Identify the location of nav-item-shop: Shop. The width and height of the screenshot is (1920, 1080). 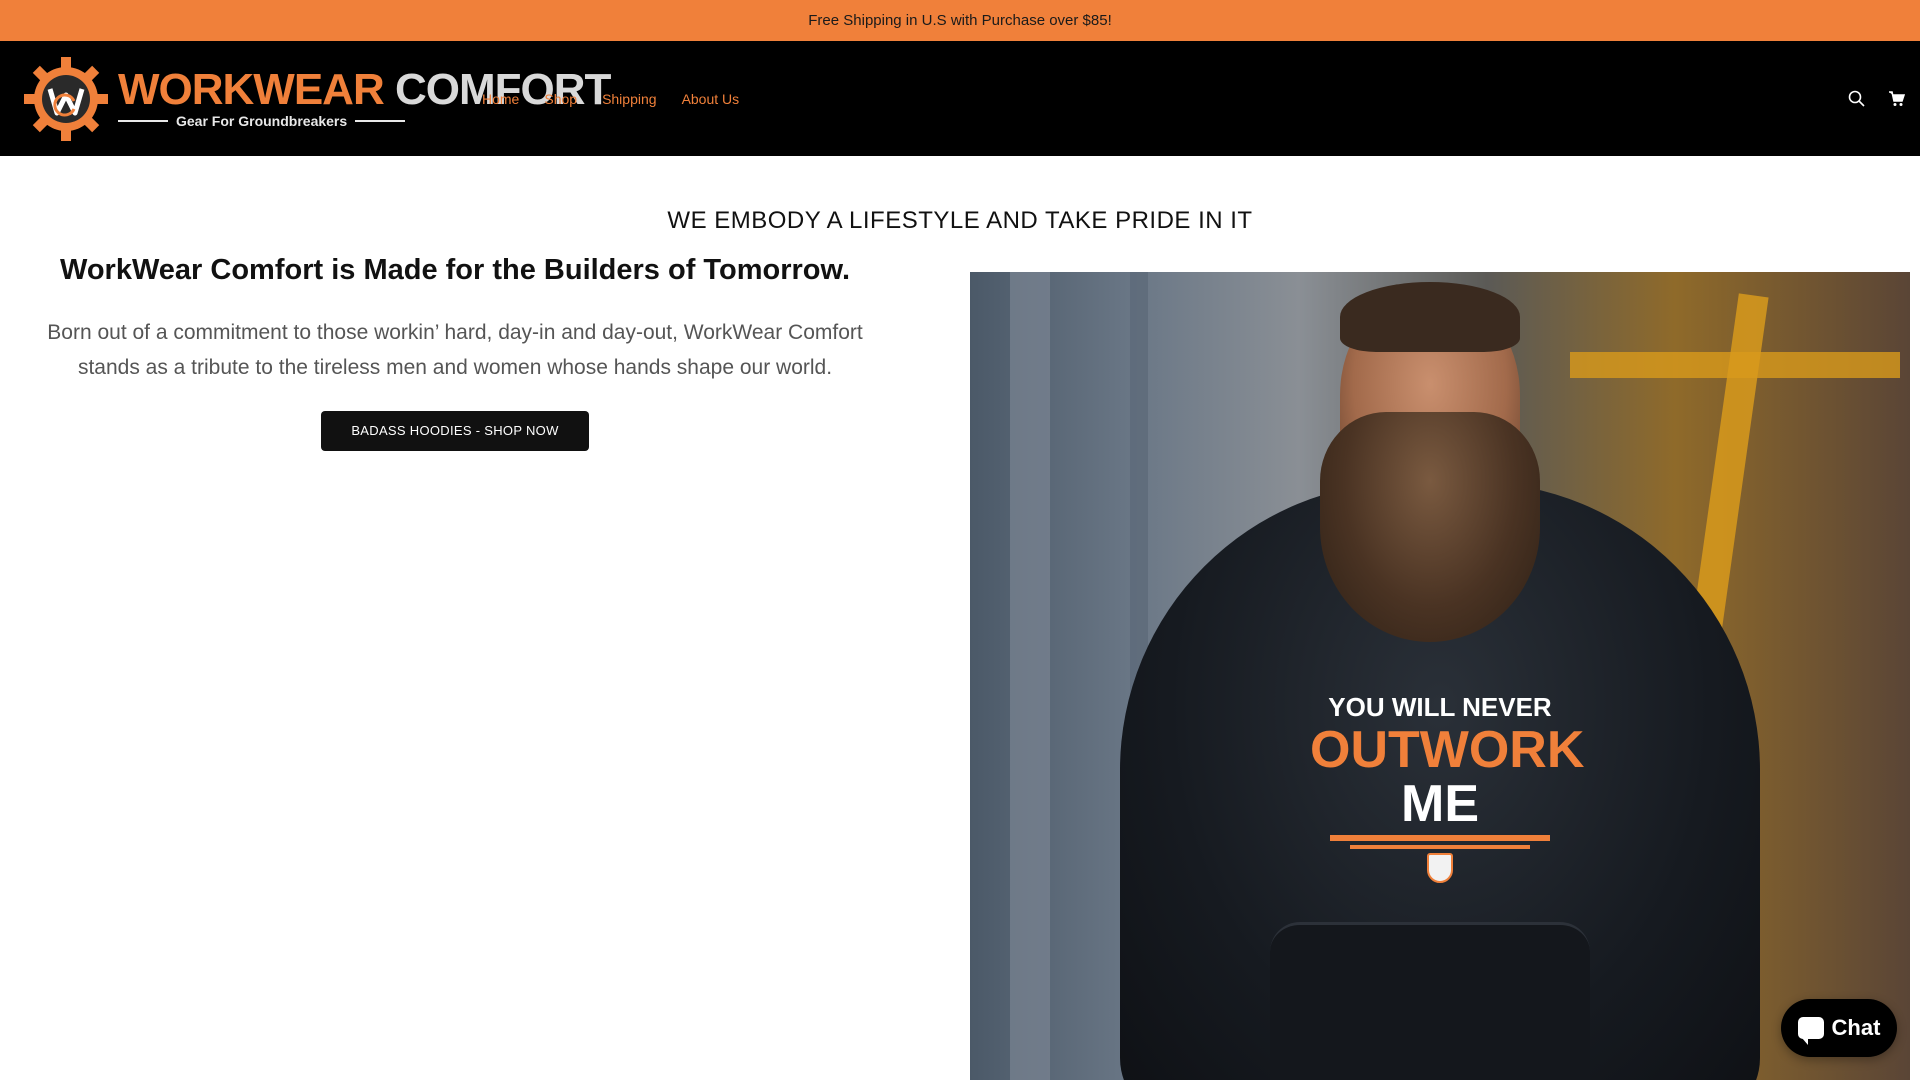
(560, 99).